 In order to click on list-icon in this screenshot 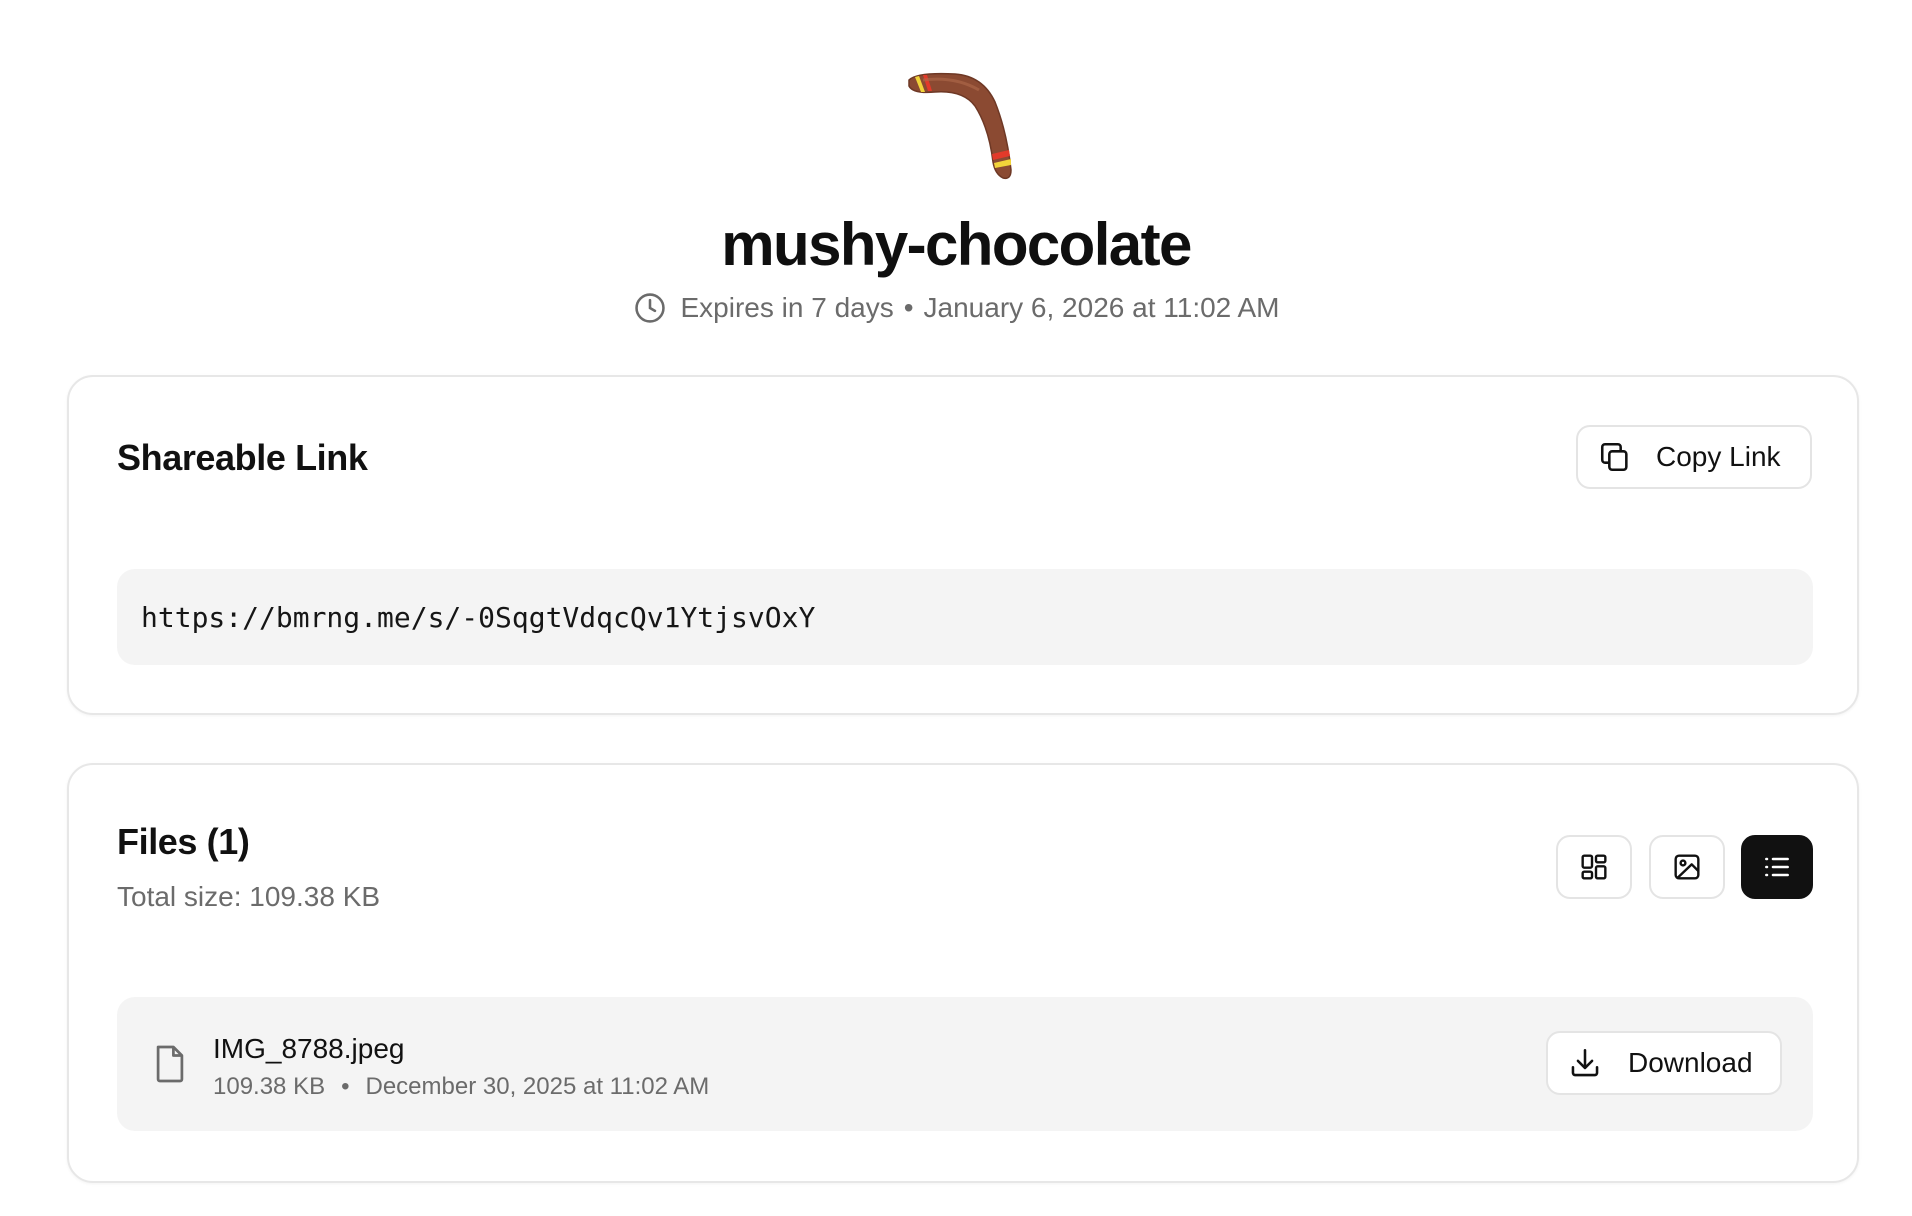, I will do `click(1777, 867)`.